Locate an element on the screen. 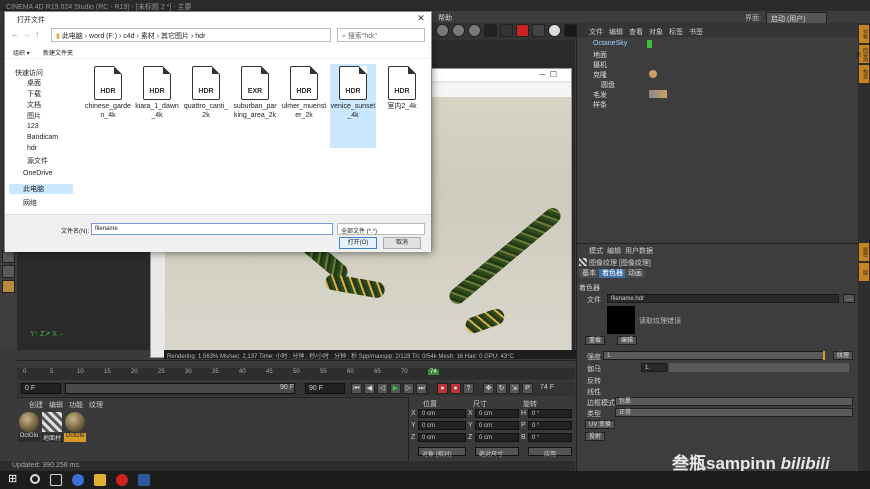 Image resolution: width=870 pixels, height=489 pixels. current-frame-field: 74 F is located at coordinates (553, 388).